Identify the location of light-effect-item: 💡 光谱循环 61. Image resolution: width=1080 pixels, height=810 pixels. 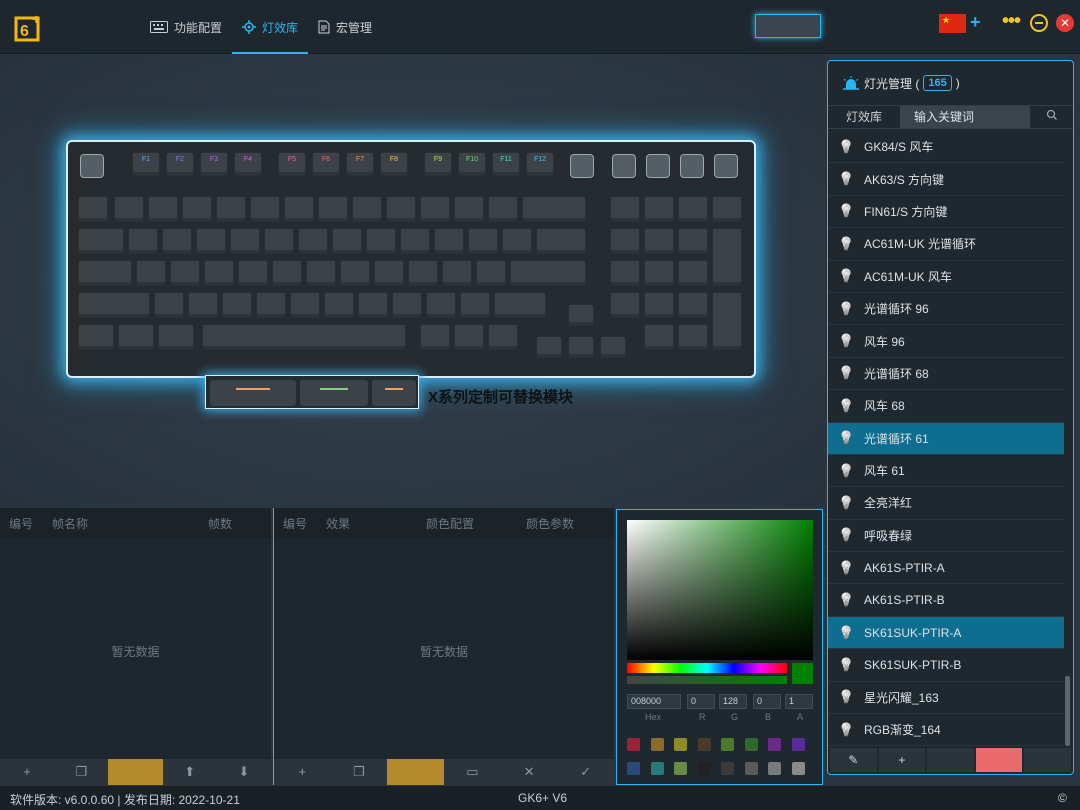
(946, 438).